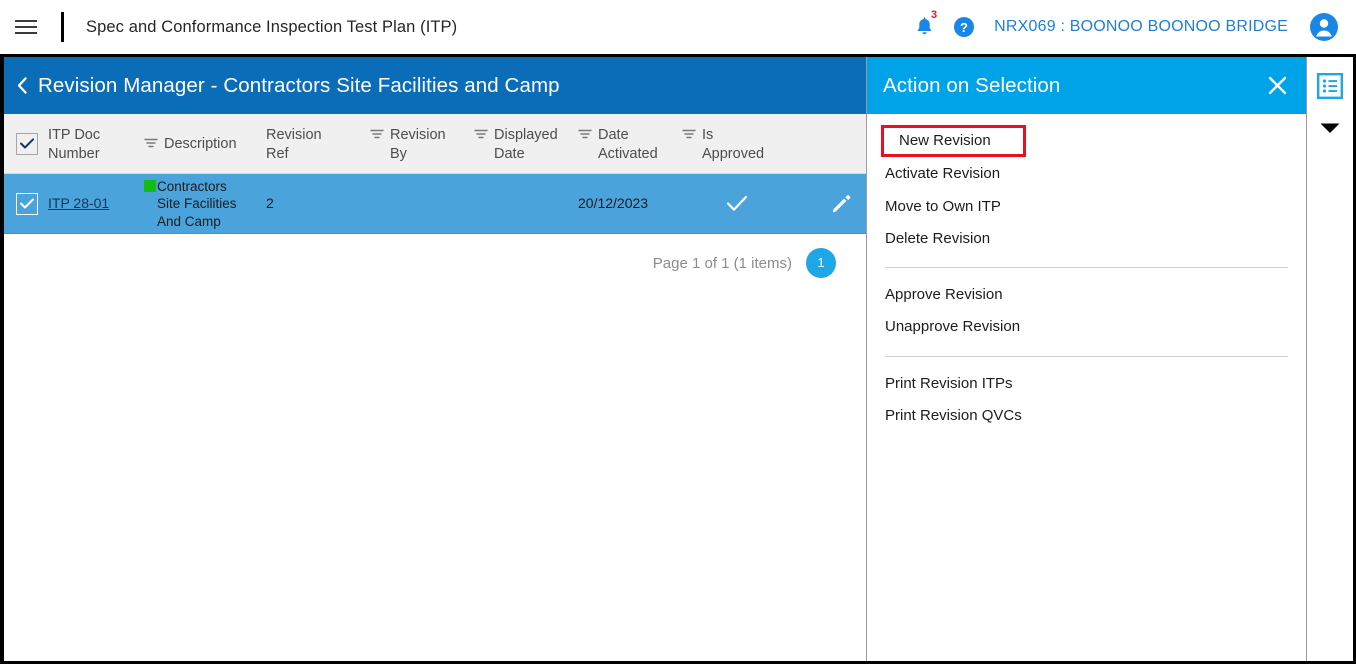  I want to click on column-header-is-approved: Is Approved, so click(737, 143).